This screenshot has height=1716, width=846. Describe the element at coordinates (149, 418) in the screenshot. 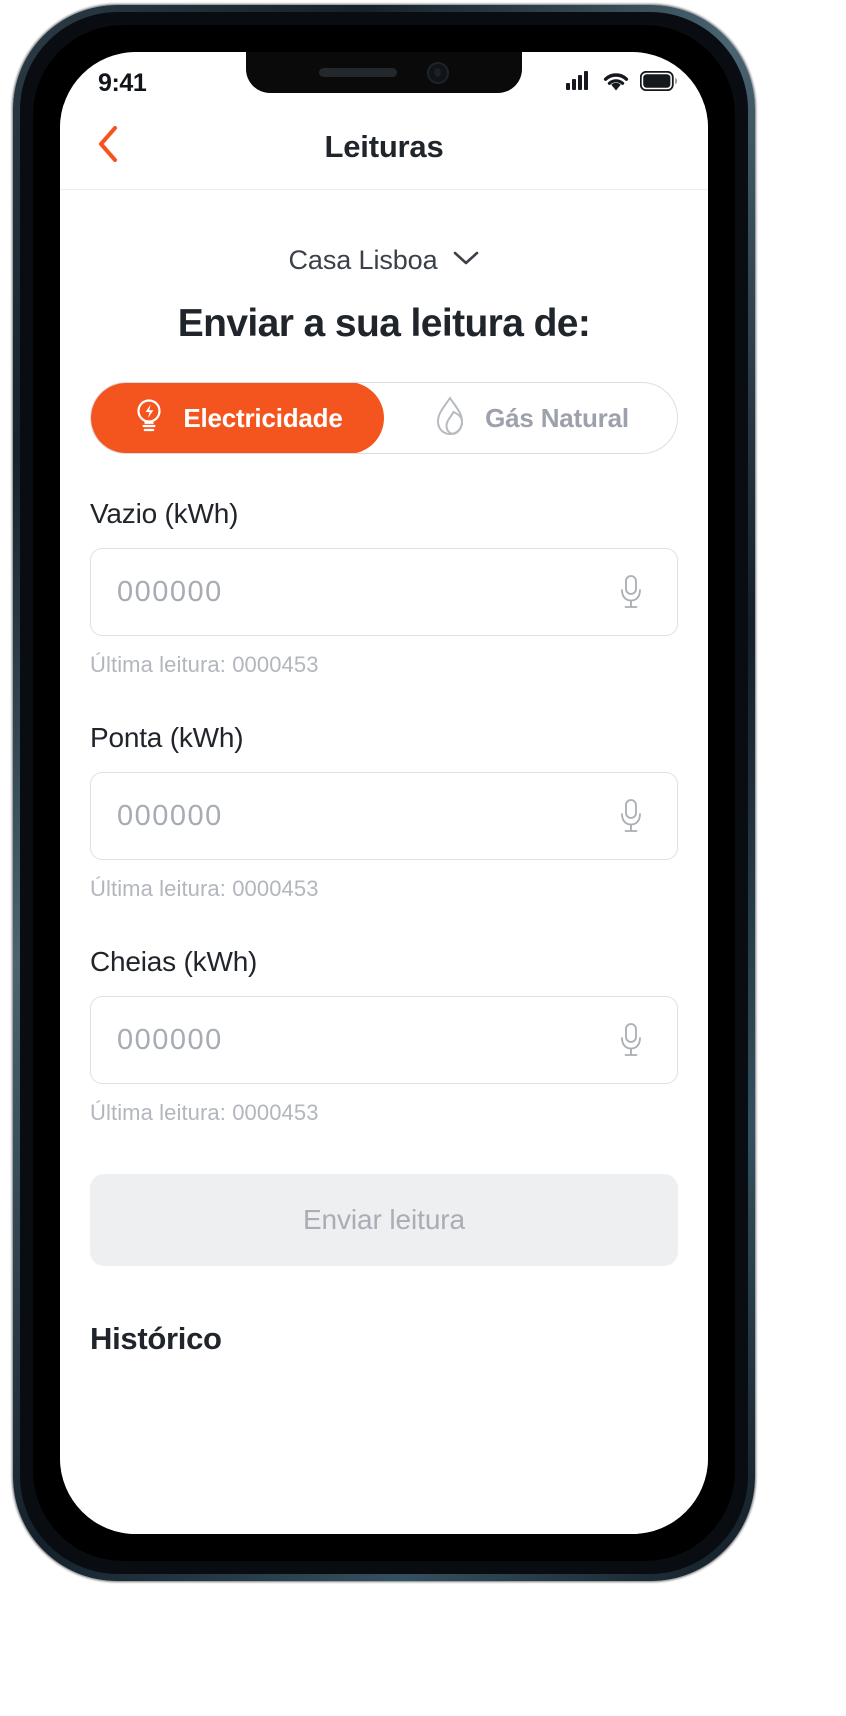

I see `lightbulb-icon` at that location.